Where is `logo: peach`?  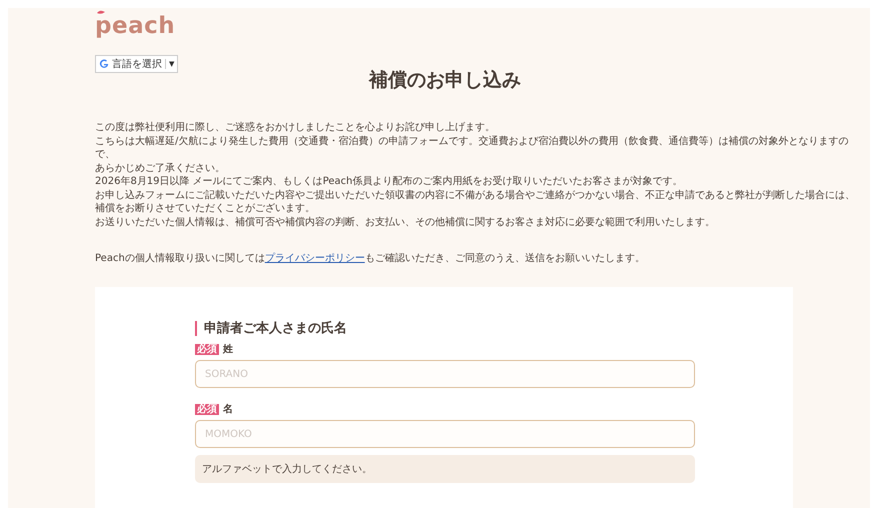 logo: peach is located at coordinates (135, 26).